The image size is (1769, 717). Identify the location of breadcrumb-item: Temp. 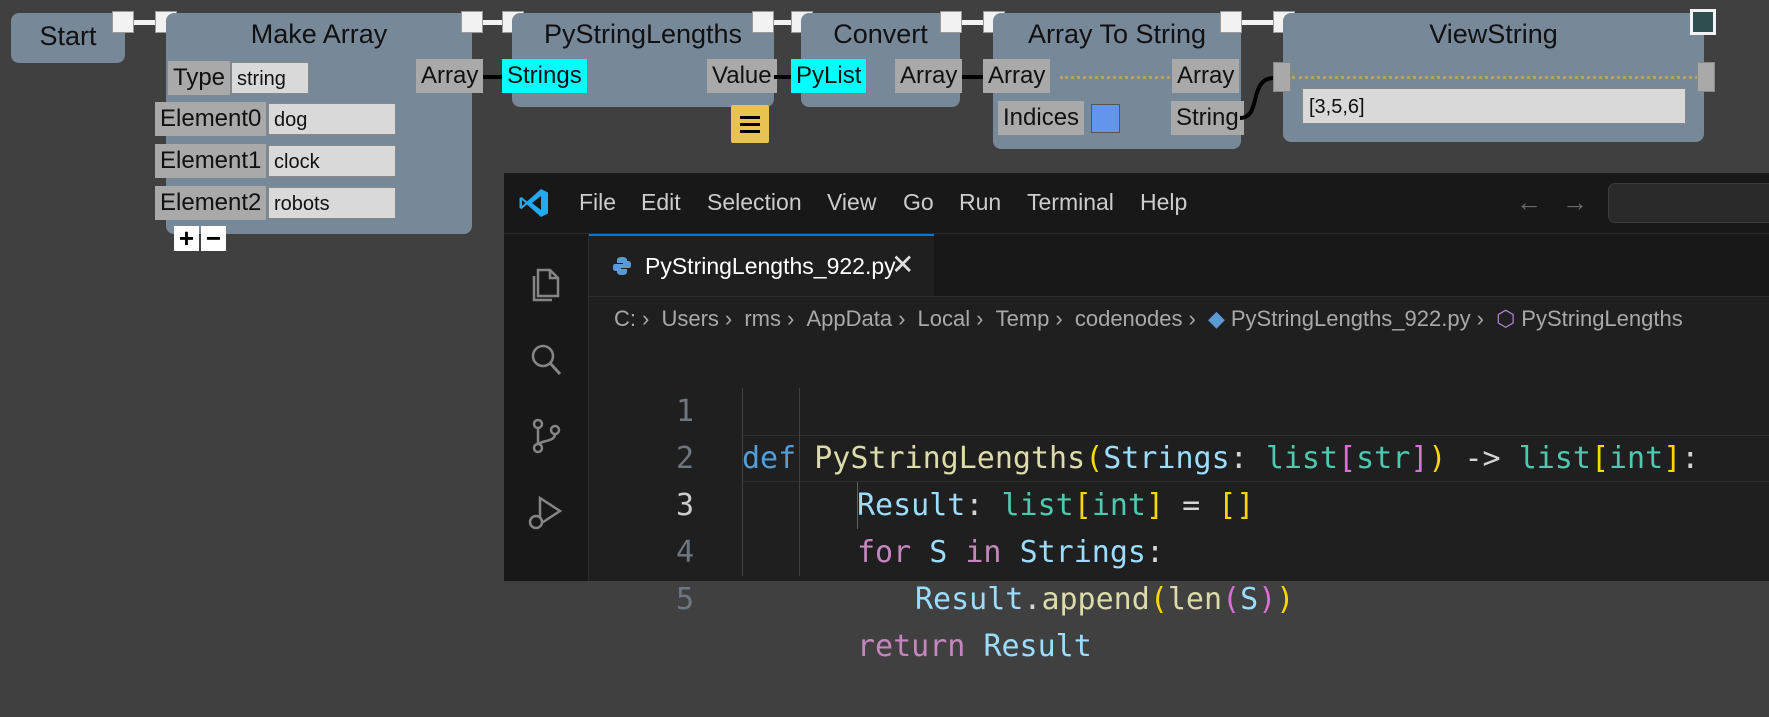
(1023, 319).